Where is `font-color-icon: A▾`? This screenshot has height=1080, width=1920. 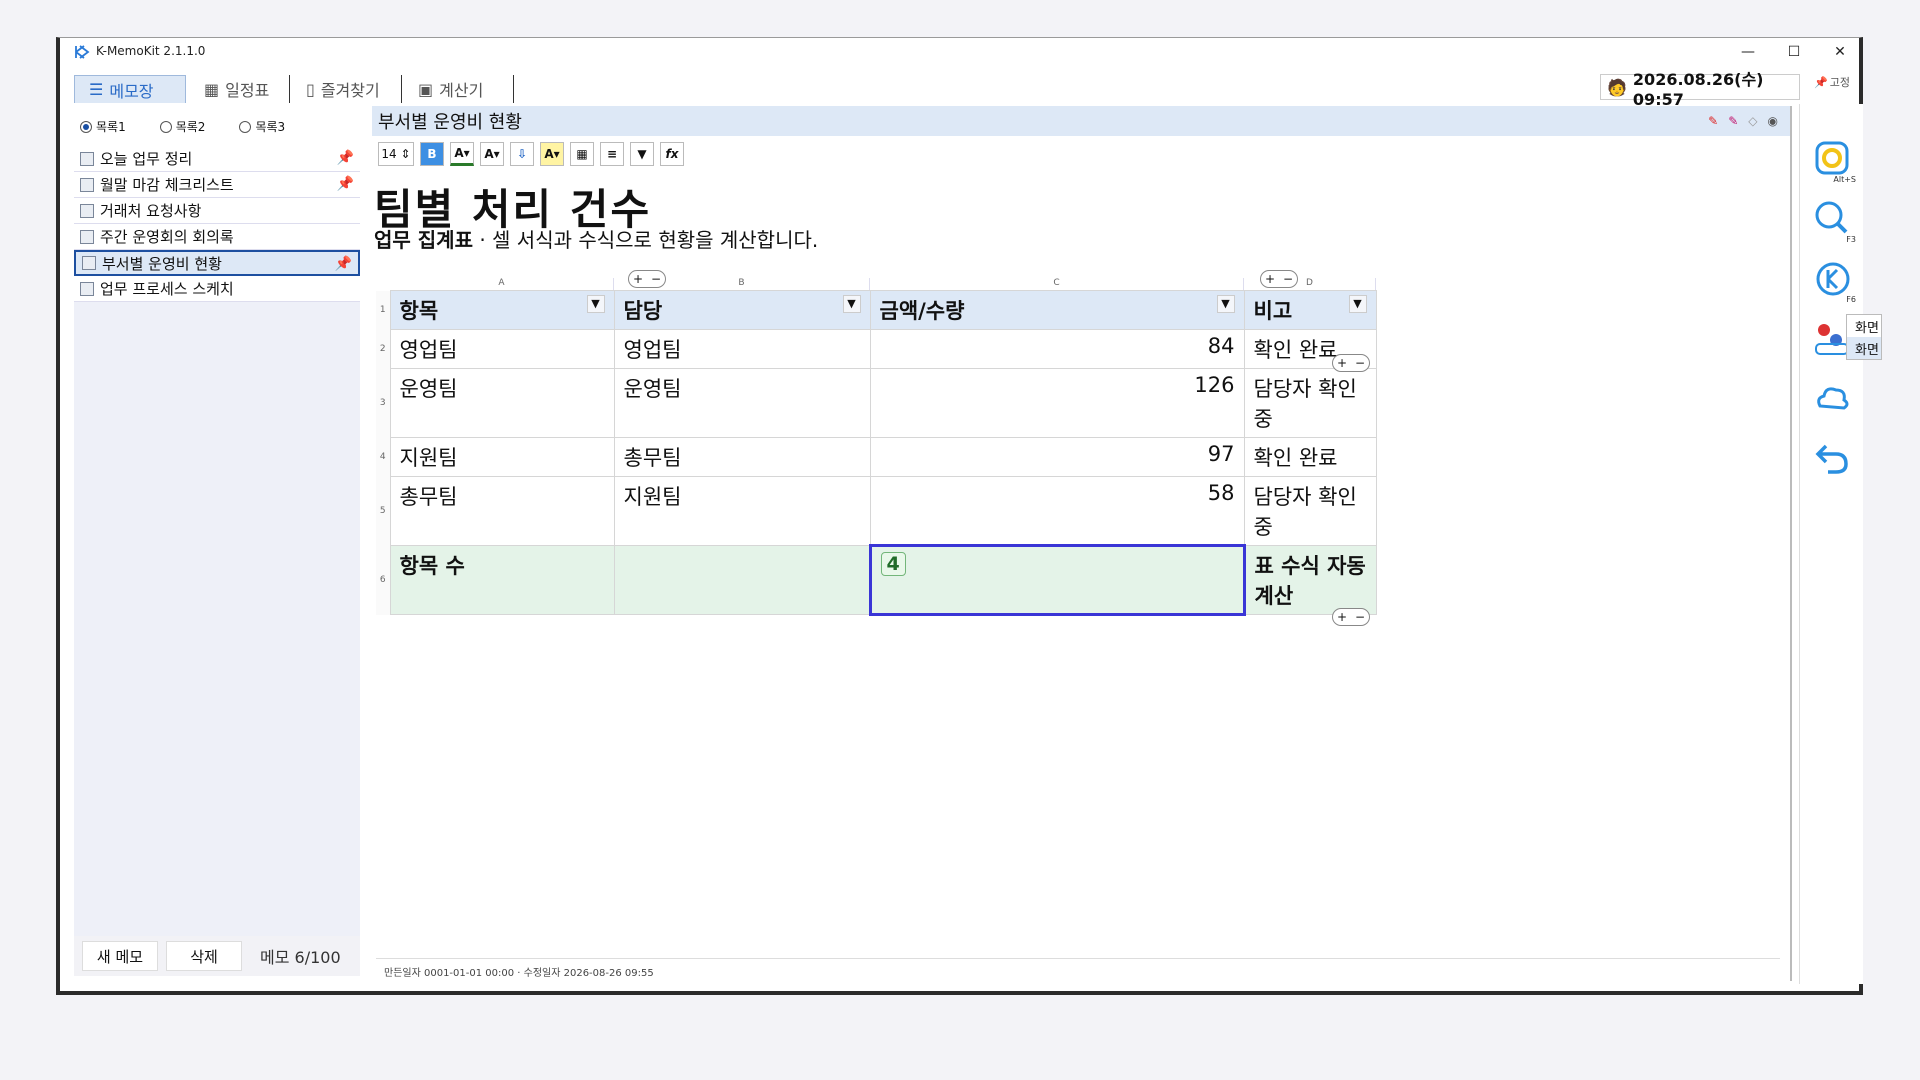
font-color-icon: A▾ is located at coordinates (462, 154).